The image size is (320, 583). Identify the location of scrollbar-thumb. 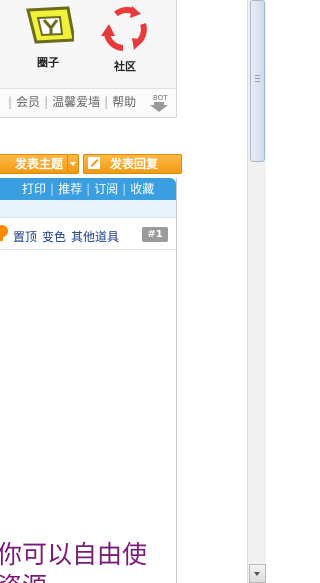
(257, 81).